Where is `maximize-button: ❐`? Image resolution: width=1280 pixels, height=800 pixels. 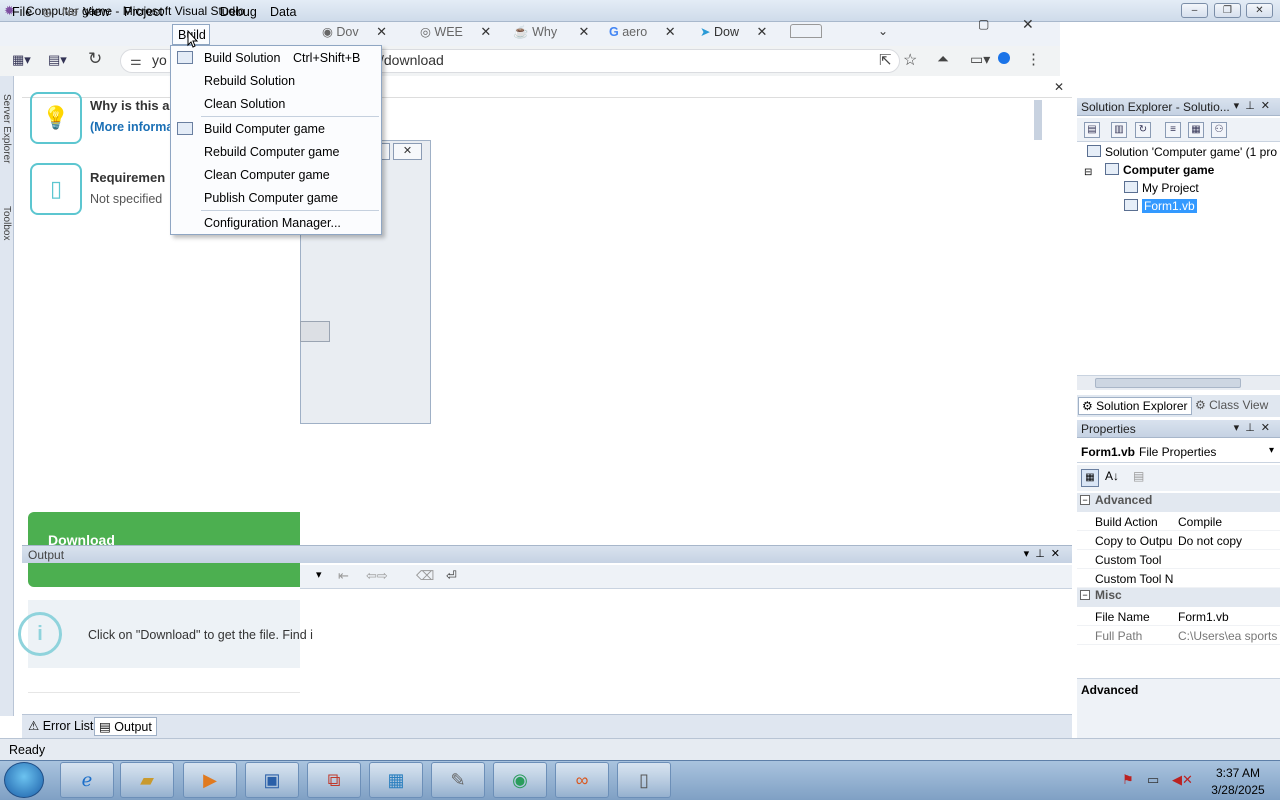 maximize-button: ❐ is located at coordinates (1227, 10).